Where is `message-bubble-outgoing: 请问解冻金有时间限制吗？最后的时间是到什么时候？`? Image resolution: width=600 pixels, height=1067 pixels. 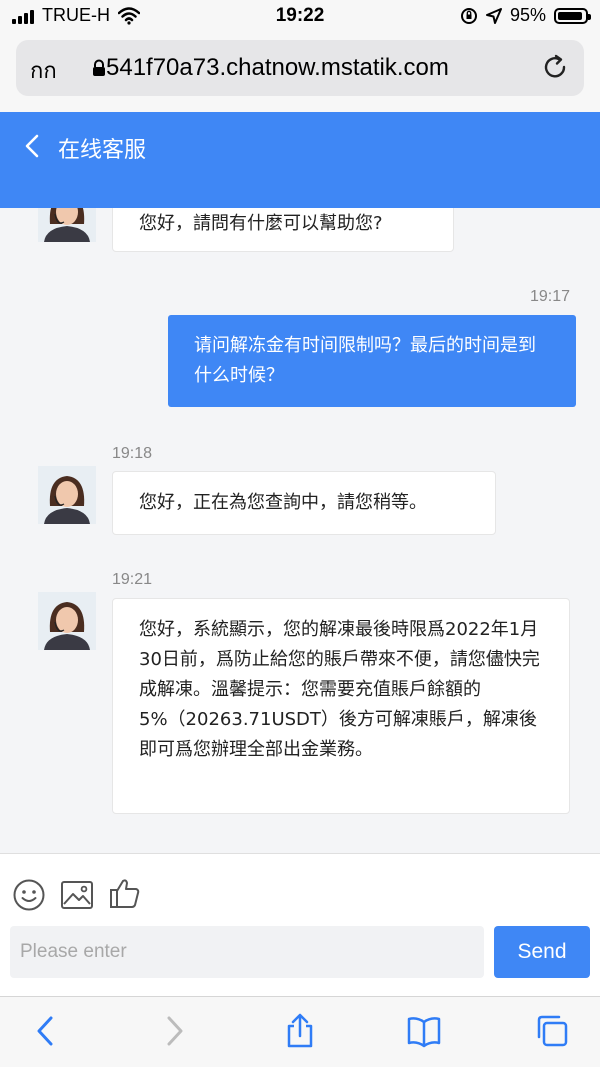
message-bubble-outgoing: 请问解冻金有时间限制吗？最后的时间是到什么时候？ is located at coordinates (372, 361).